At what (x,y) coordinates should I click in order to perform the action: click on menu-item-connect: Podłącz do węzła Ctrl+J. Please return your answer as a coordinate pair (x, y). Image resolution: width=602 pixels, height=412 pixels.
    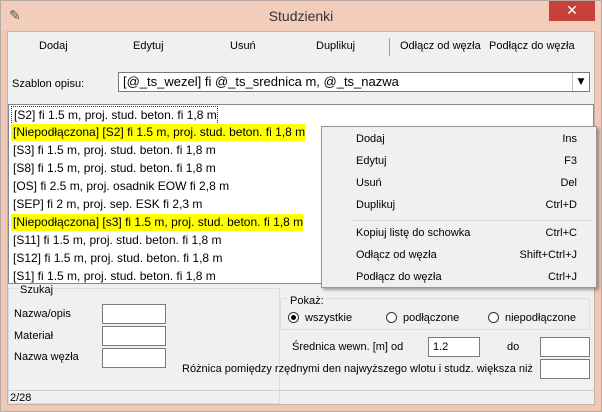
    Looking at the image, I should click on (459, 277).